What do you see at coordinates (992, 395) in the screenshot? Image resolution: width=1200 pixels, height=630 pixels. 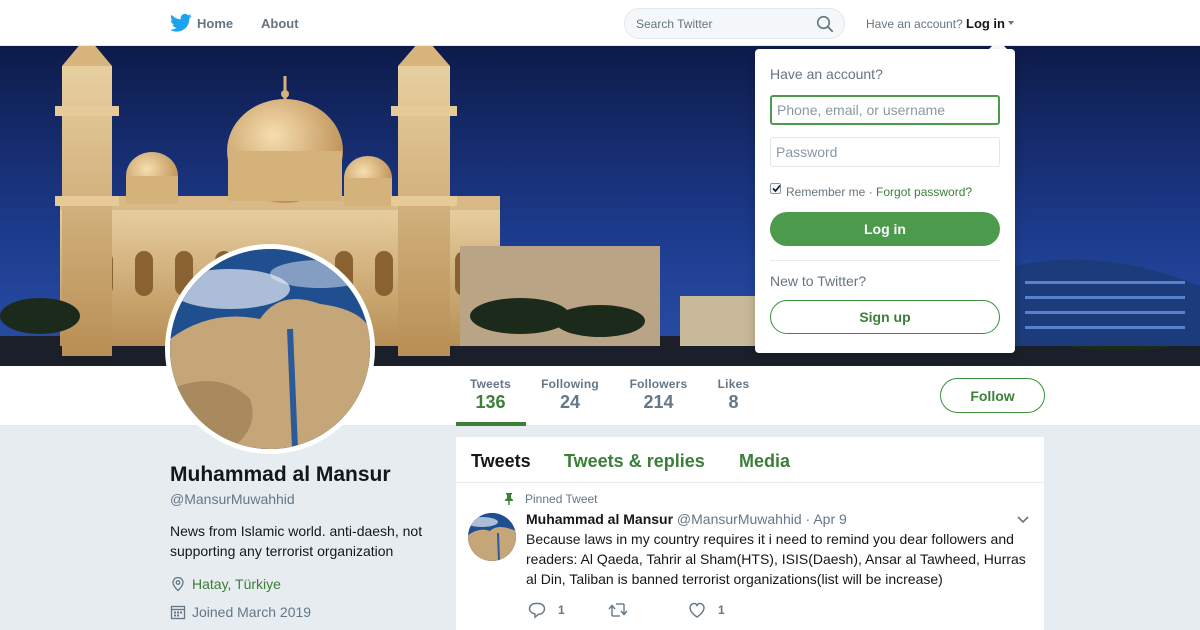 I see `follow-button: Follow` at bounding box center [992, 395].